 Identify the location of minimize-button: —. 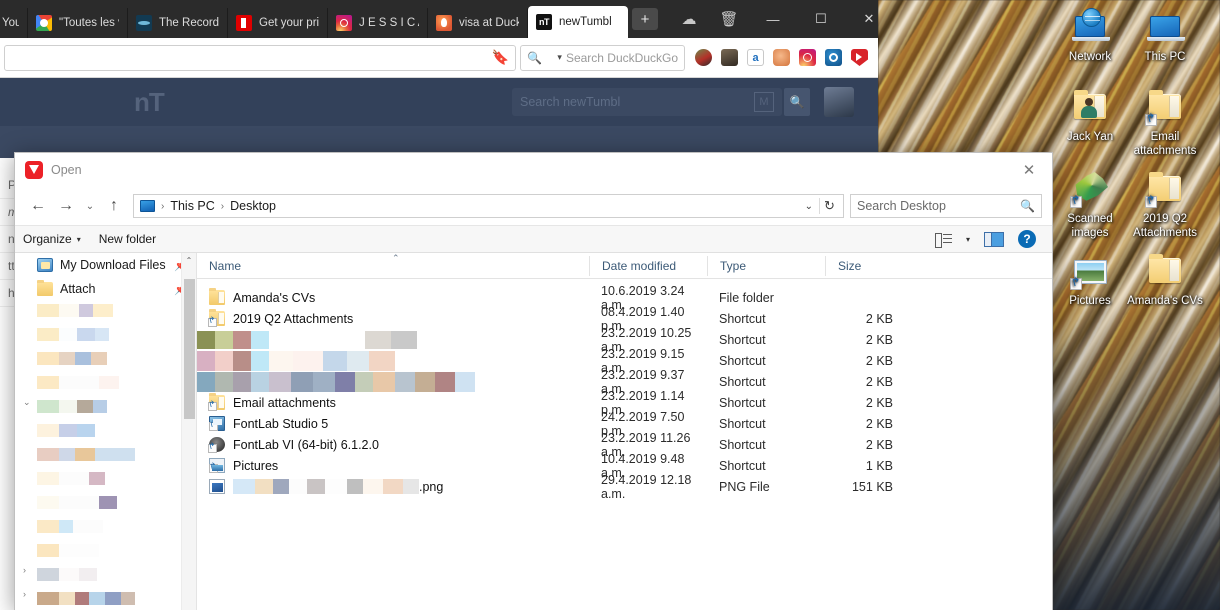
(773, 19).